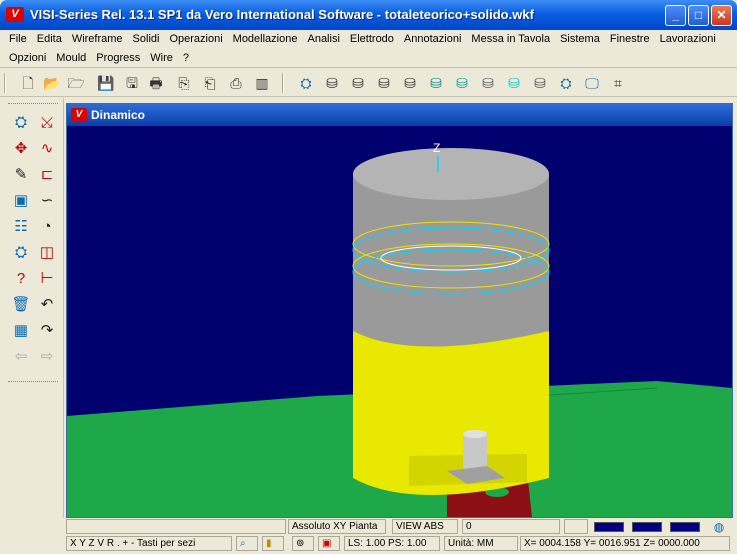  Describe the element at coordinates (451, 174) in the screenshot. I see `cylinder-top-face` at that location.